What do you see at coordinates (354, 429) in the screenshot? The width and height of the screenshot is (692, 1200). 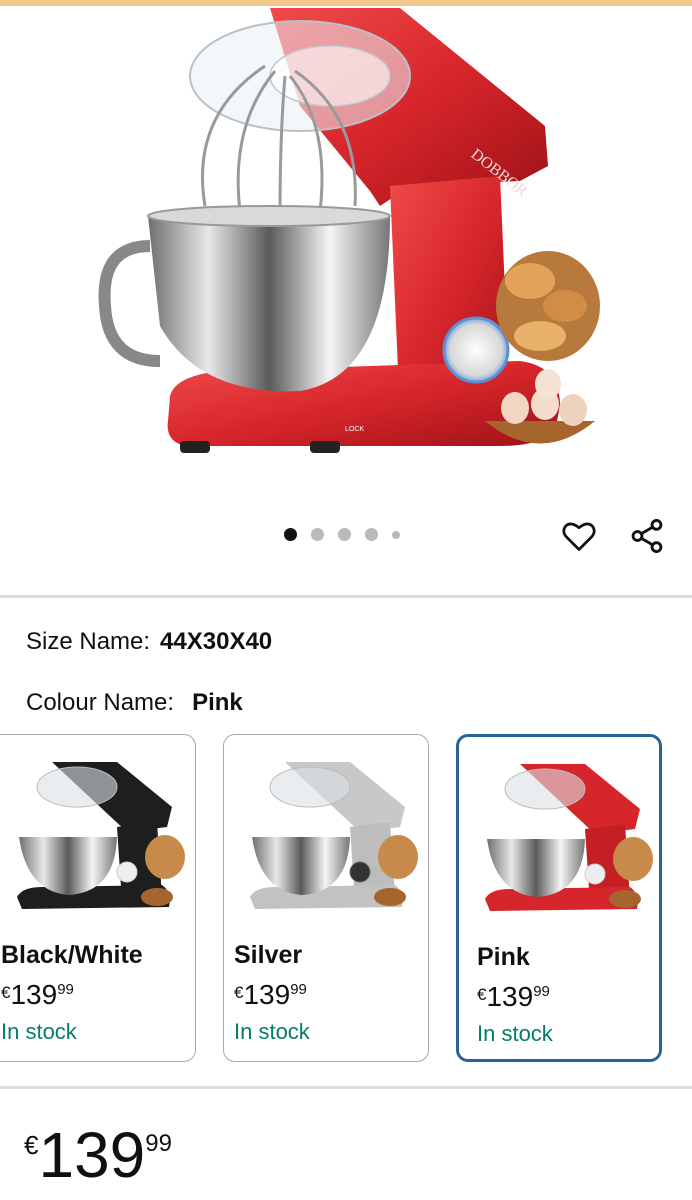 I see `svg-text: LOCK` at bounding box center [354, 429].